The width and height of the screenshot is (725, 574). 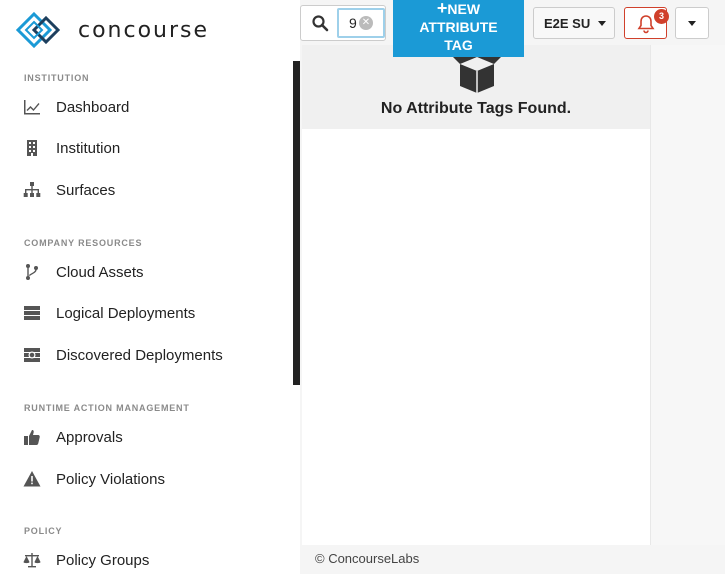 What do you see at coordinates (567, 23) in the screenshot?
I see `tenant-label: E2E SU` at bounding box center [567, 23].